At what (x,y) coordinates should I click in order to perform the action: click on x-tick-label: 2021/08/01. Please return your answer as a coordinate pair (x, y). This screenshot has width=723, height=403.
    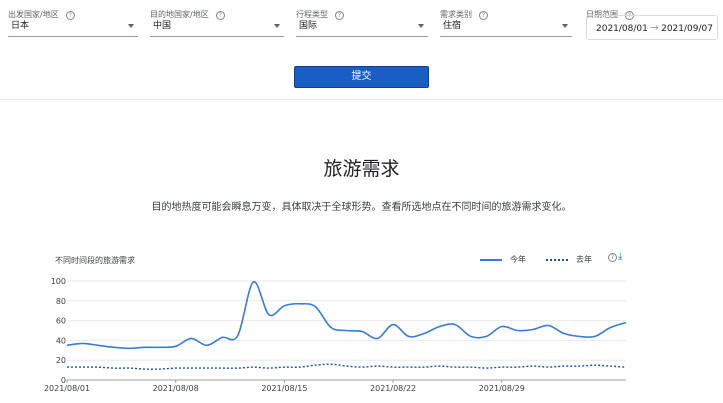
    Looking at the image, I should click on (67, 388).